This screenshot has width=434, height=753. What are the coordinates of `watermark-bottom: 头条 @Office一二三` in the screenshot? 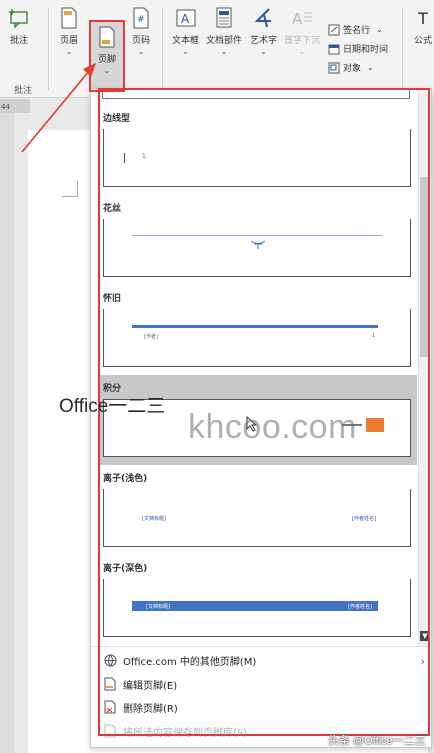 It's located at (377, 741).